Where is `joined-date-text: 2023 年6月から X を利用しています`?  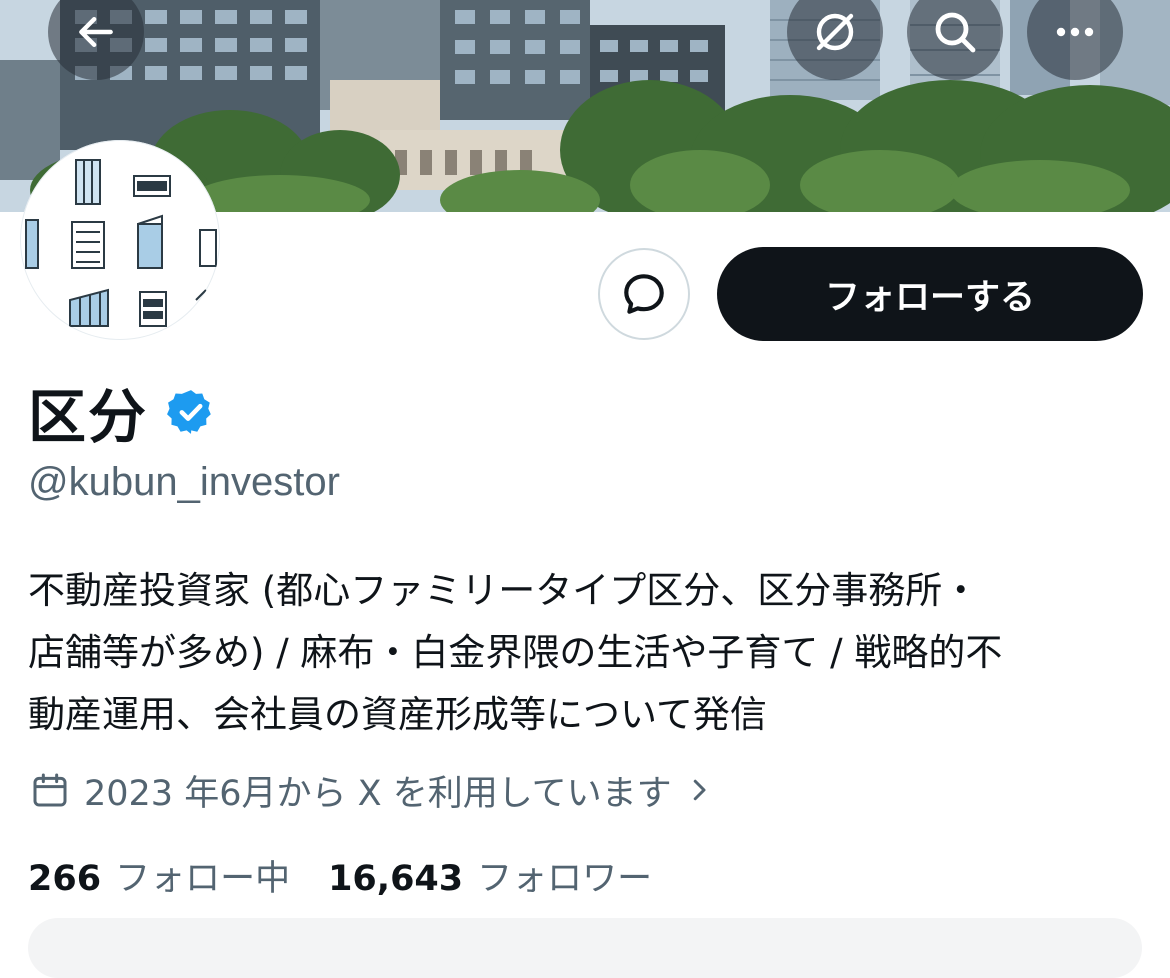 joined-date-text: 2023 年6月から X を利用しています is located at coordinates (378, 793).